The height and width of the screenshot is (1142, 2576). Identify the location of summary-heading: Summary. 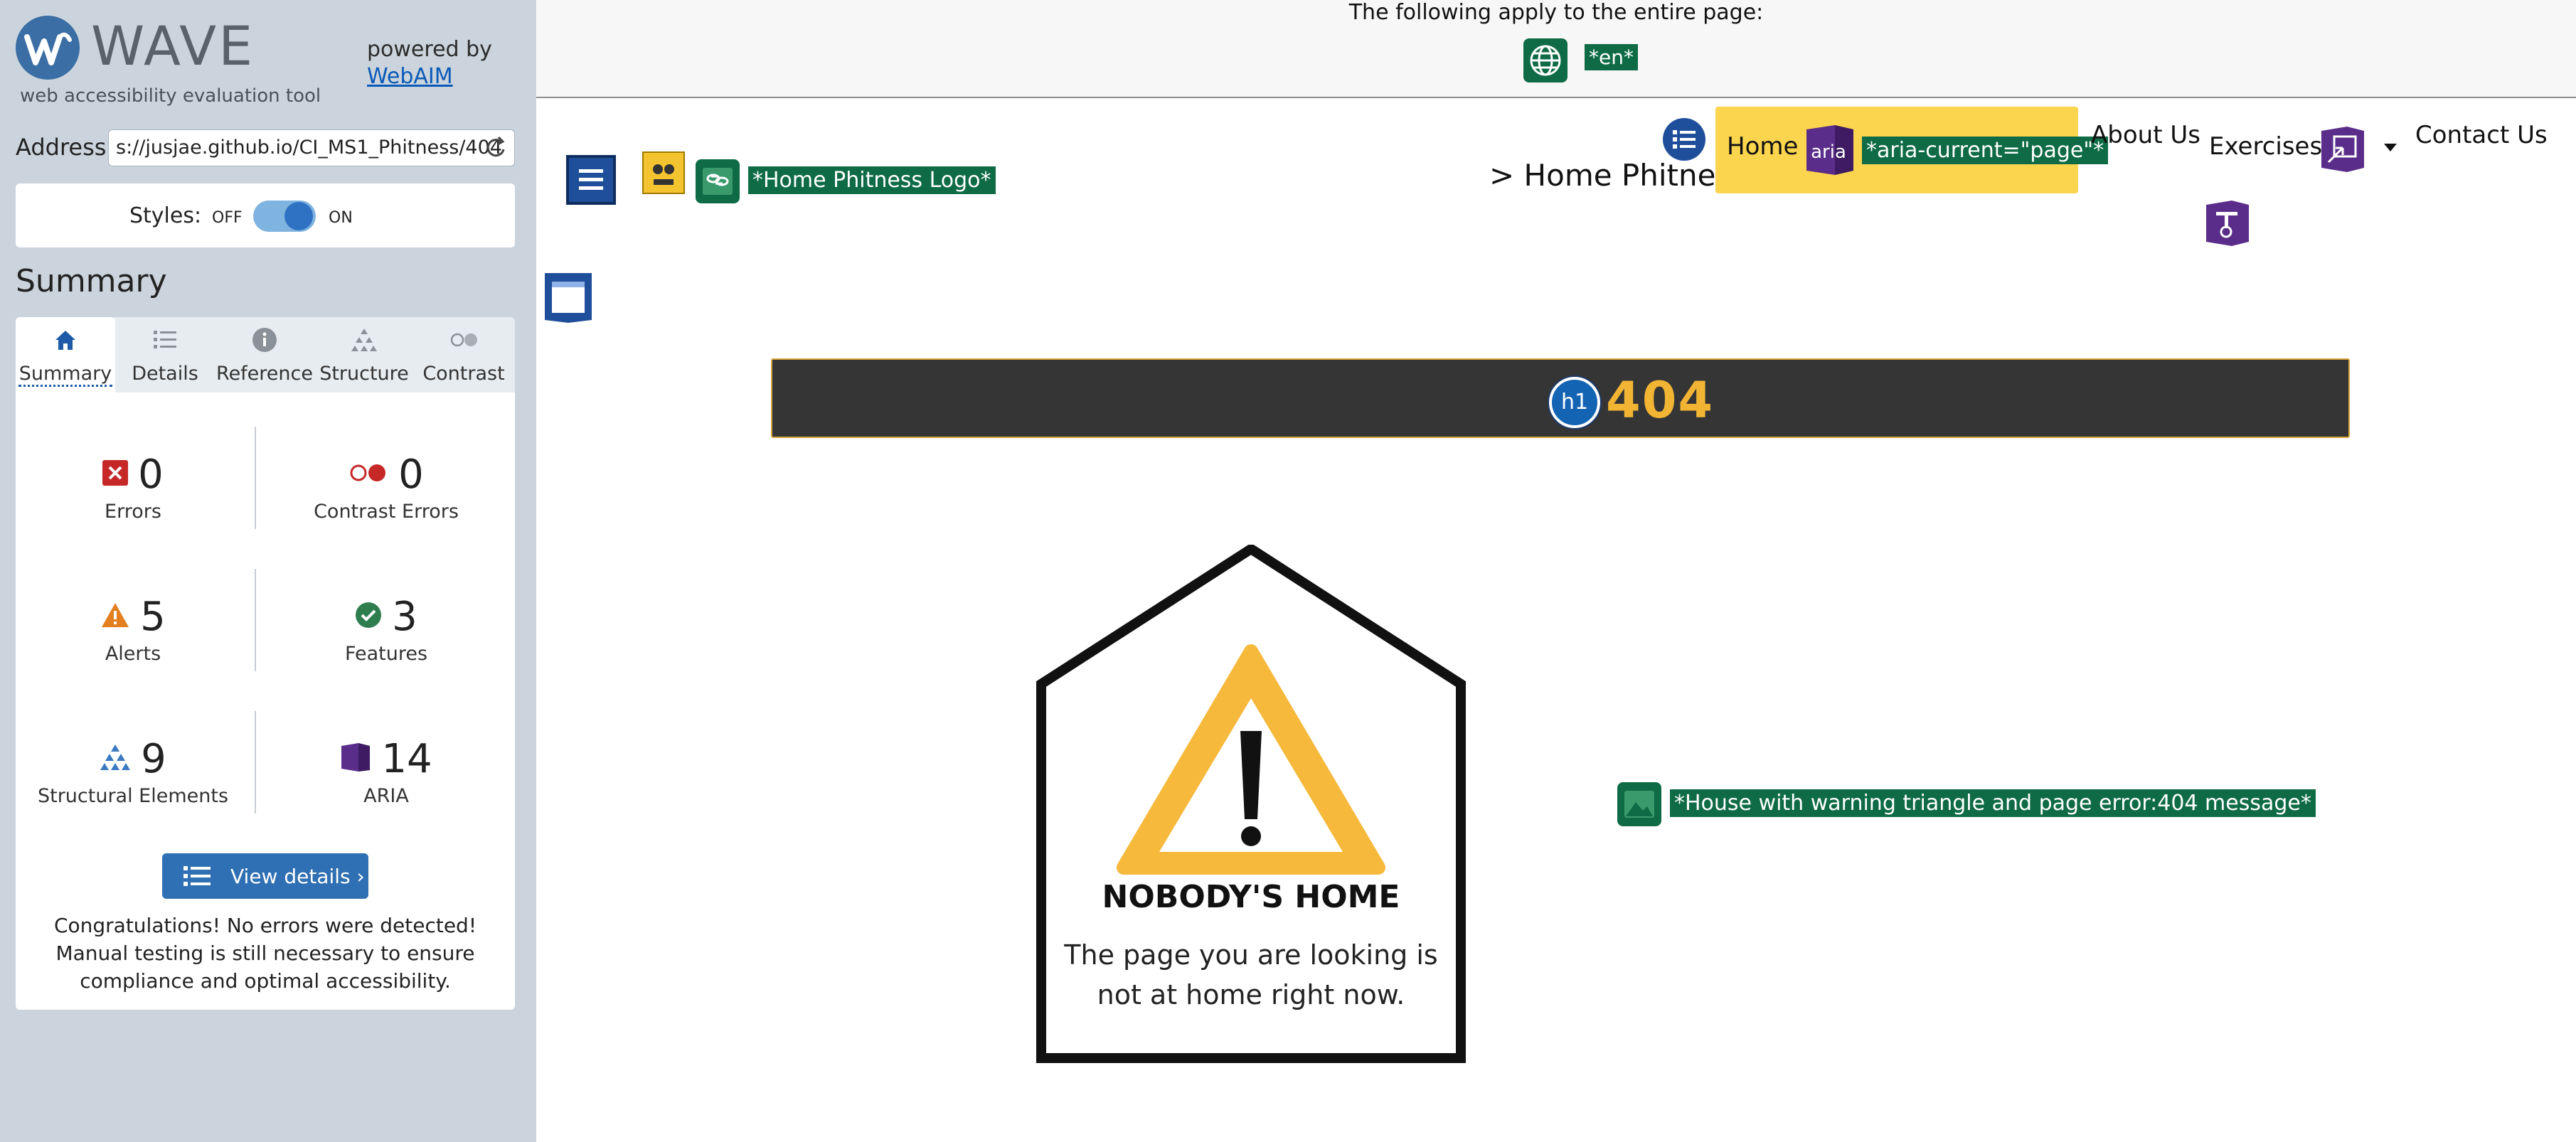
(91, 281).